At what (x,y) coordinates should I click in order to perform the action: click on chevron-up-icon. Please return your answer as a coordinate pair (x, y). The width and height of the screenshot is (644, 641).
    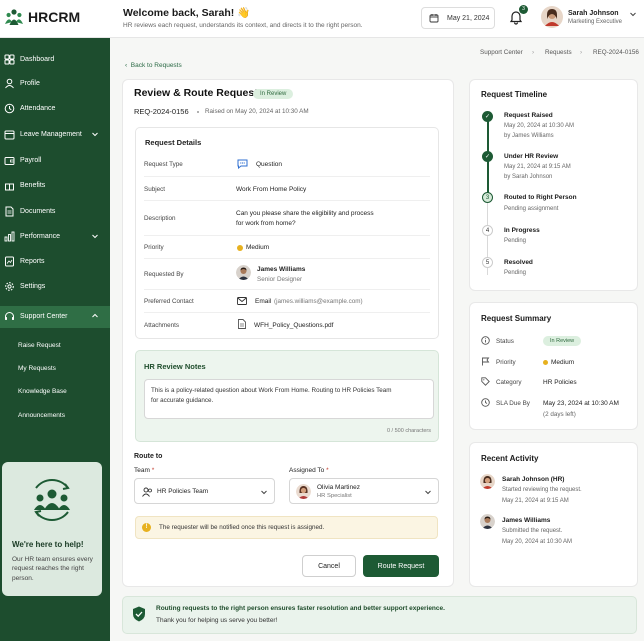
    Looking at the image, I should click on (95, 315).